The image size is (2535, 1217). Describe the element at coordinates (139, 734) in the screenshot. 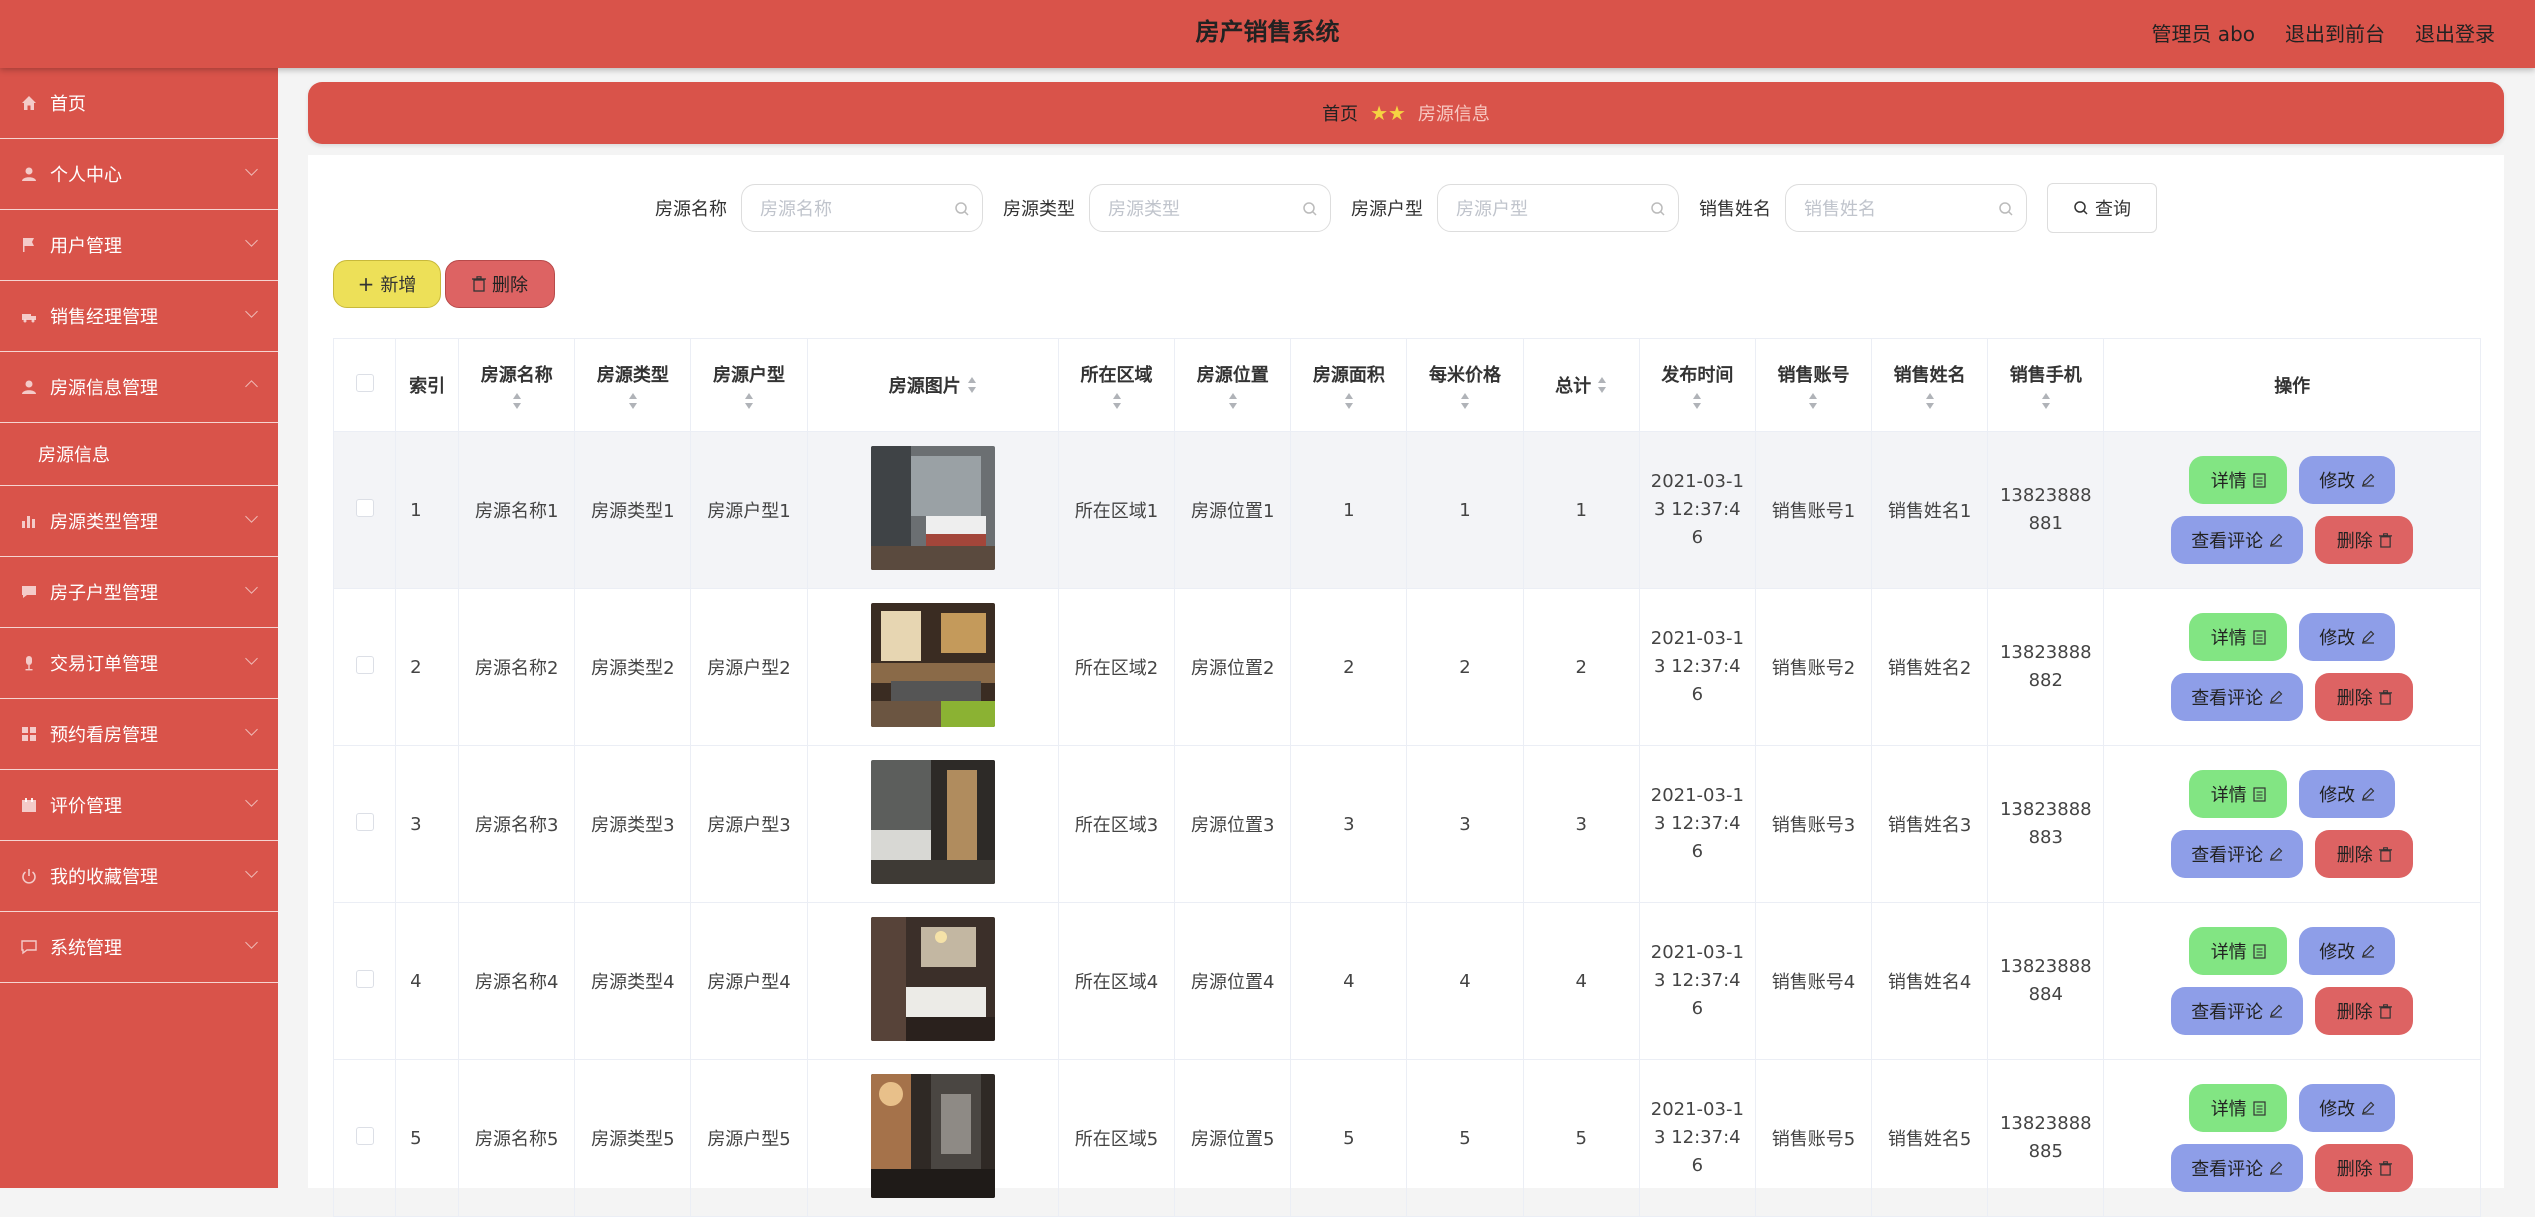

I see `sidebar-item-viewing-appointments: 预约看房管理` at that location.